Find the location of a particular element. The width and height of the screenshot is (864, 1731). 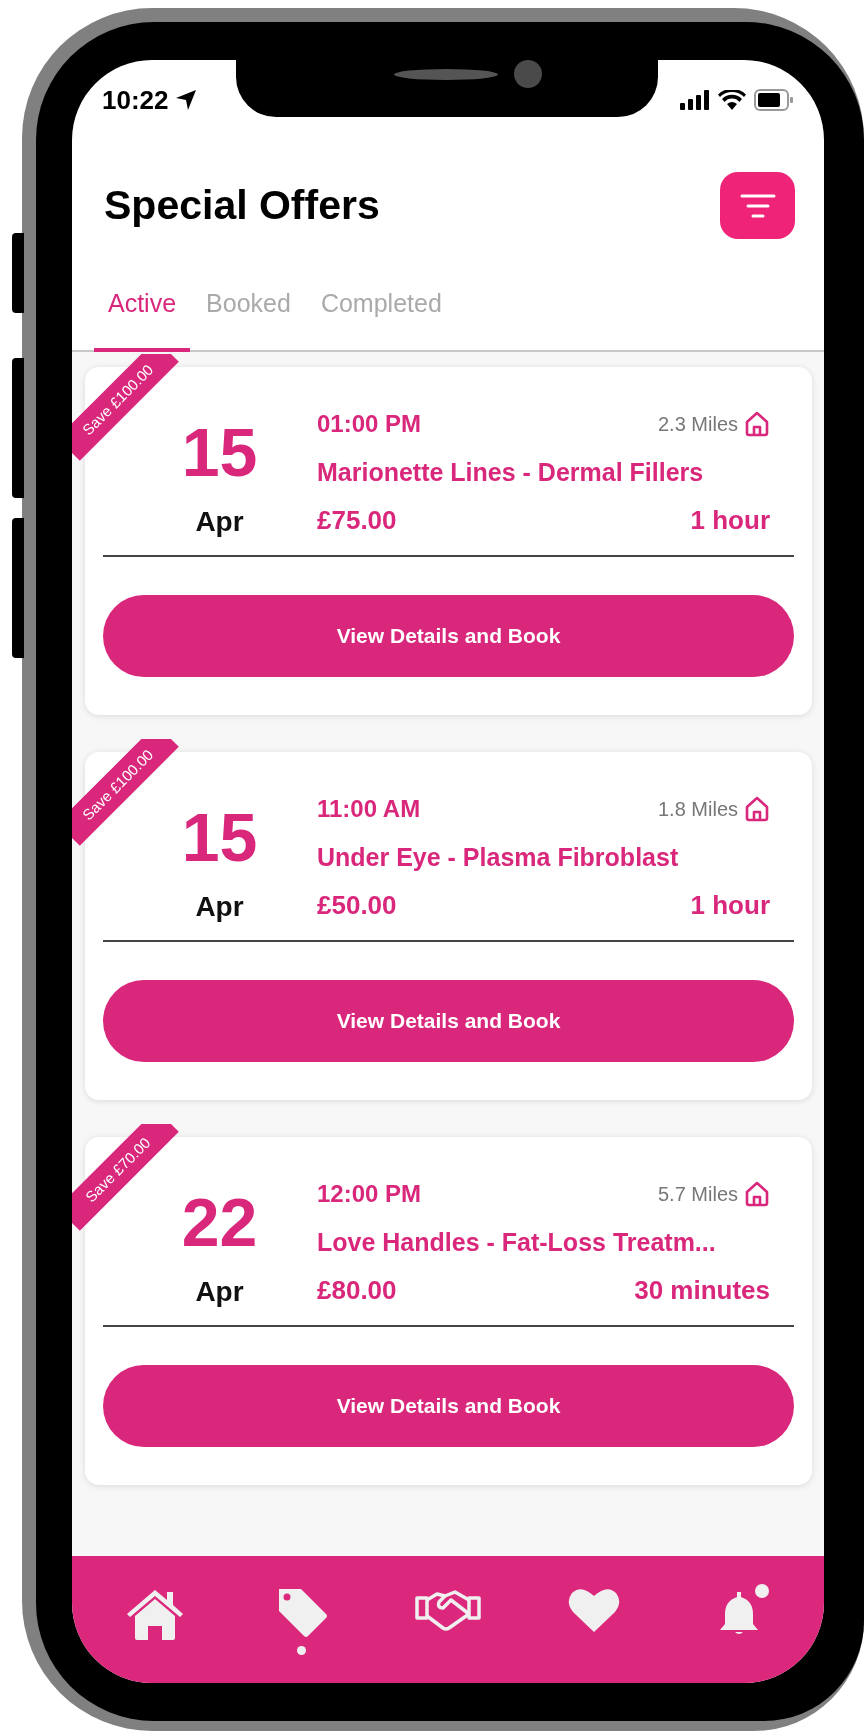

offer-duration: 30 minutes is located at coordinates (702, 1290).